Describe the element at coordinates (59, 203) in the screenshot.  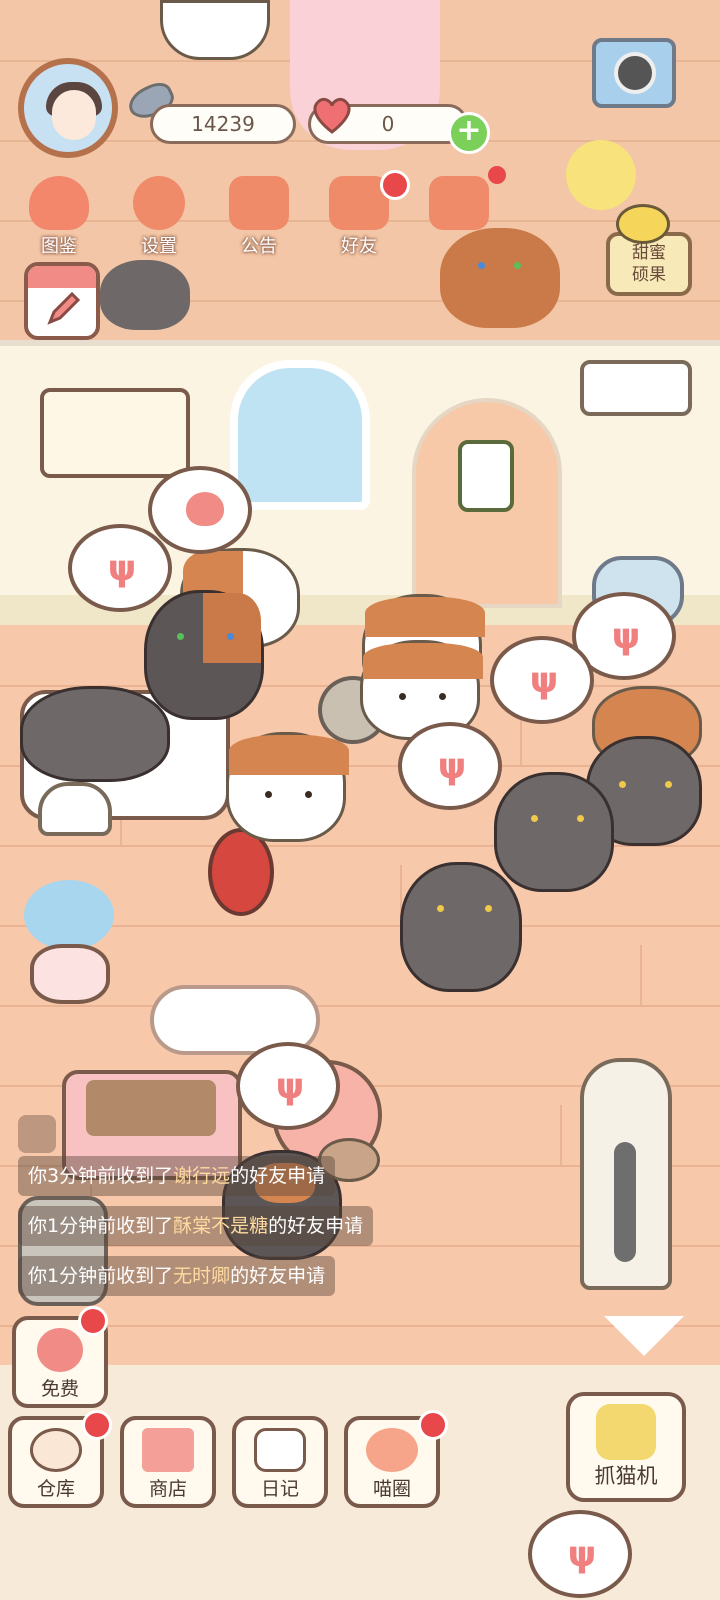
I see `cat-head-icon` at that location.